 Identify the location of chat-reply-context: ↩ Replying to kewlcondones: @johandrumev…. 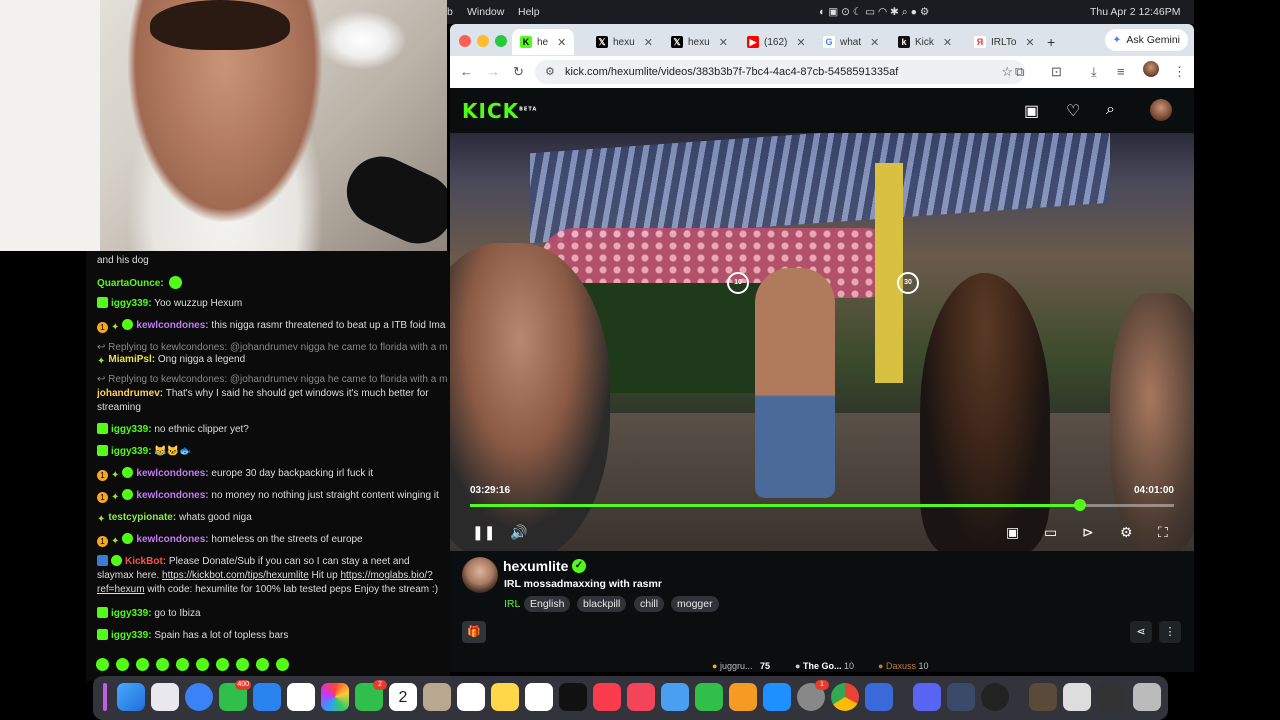
(272, 380).